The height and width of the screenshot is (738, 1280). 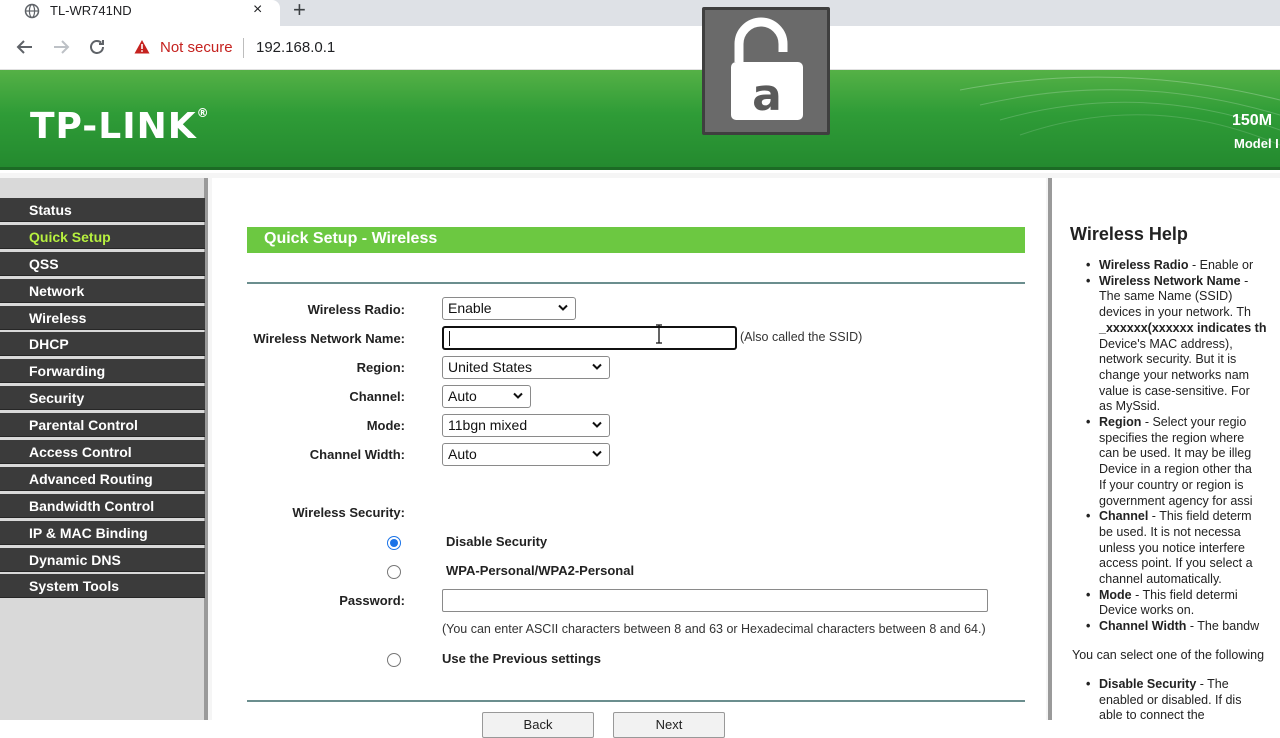 What do you see at coordinates (526, 454) in the screenshot?
I see `channel-width-select: Auto` at bounding box center [526, 454].